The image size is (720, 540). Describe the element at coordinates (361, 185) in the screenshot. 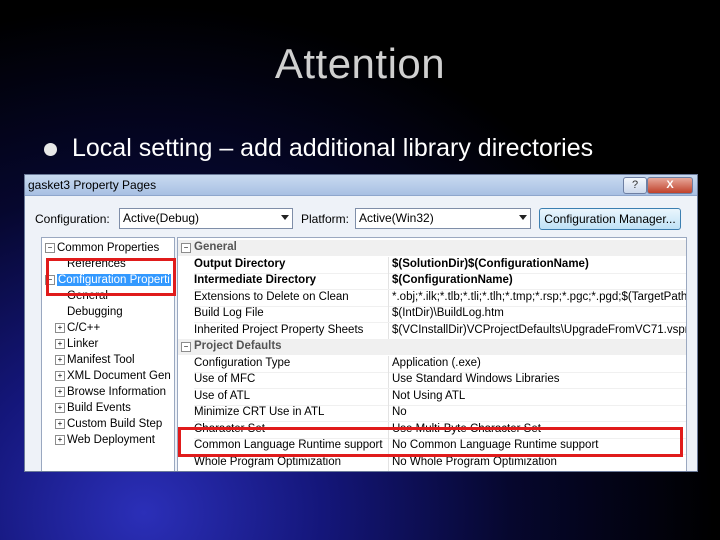

I see `dialog-titlebar: gasket3 Property Pages ? X` at that location.